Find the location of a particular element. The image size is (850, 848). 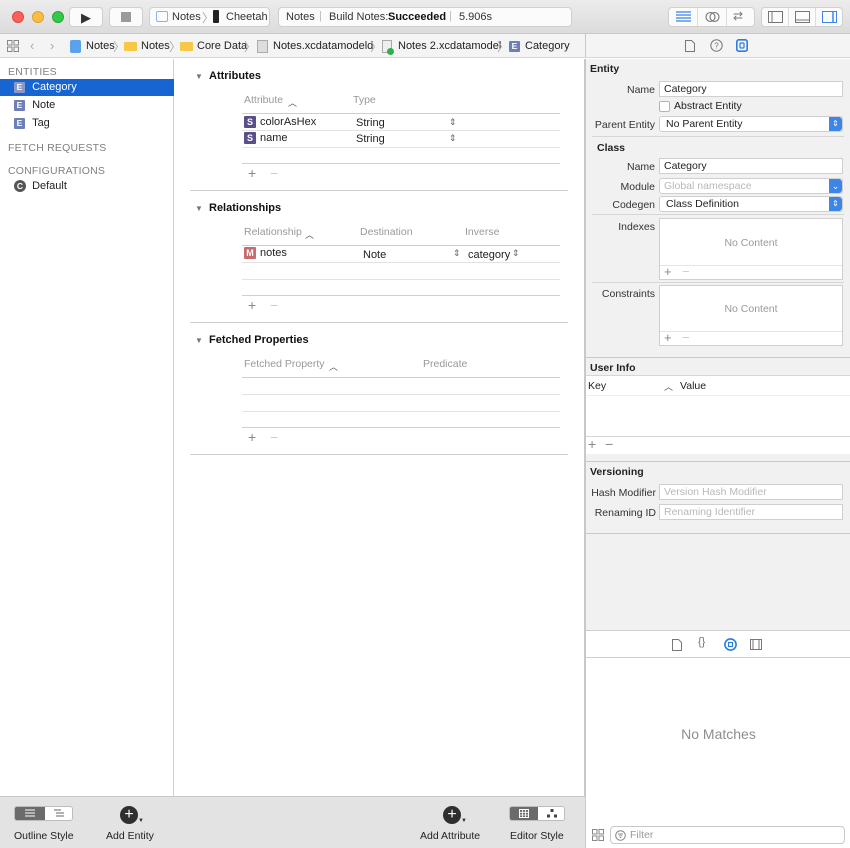

fetched-properties-section-title: Fetched Properties is located at coordinates (259, 340).